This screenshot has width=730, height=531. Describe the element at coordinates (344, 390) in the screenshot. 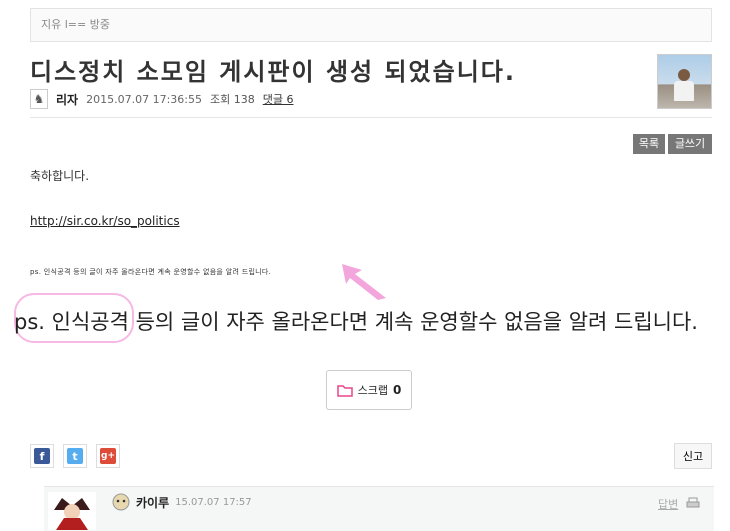

I see `folder-icon` at that location.